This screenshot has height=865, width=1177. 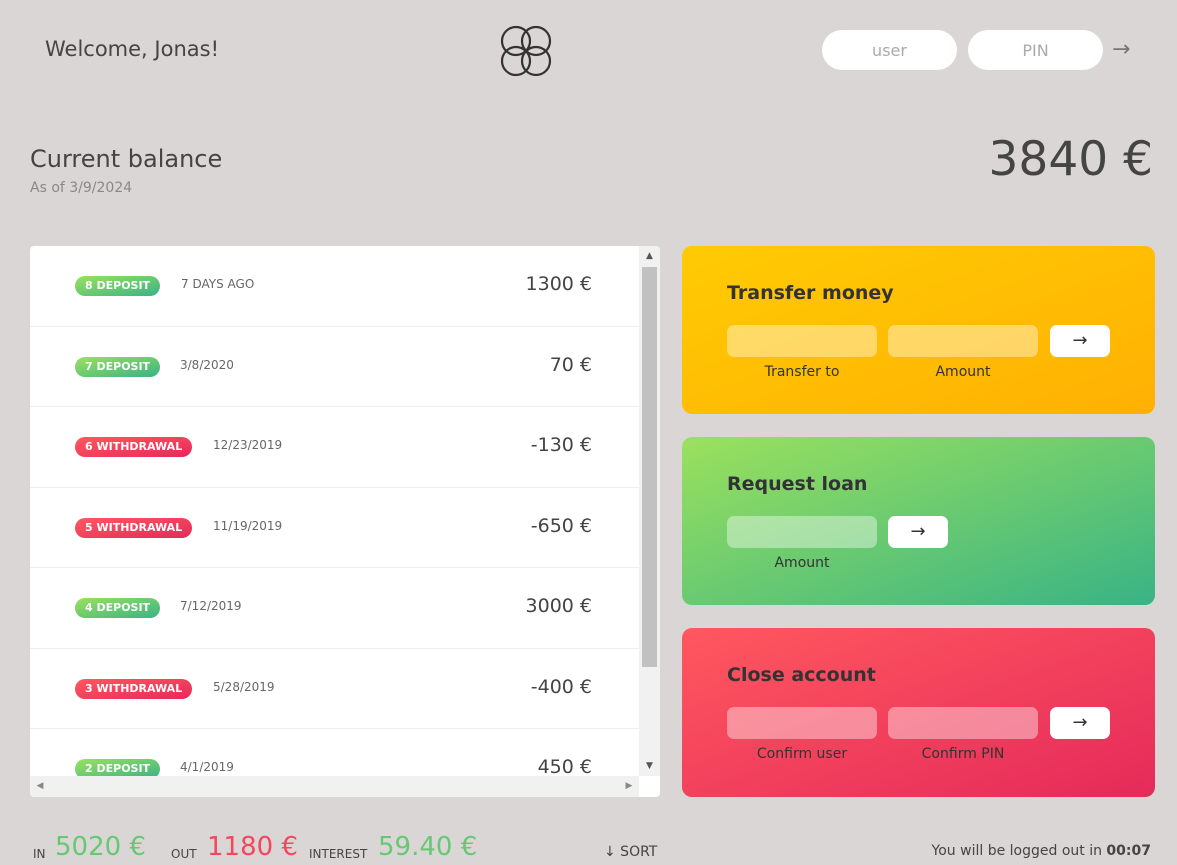 I want to click on close-pin-label: Confirm PIN, so click(x=963, y=754).